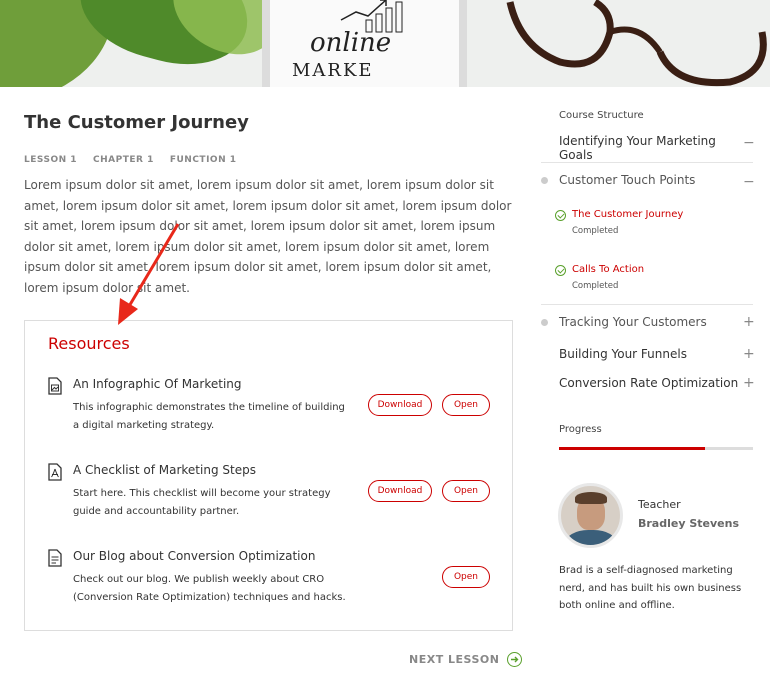 The width and height of the screenshot is (770, 674). I want to click on function-number: FUNCTION 1, so click(203, 160).